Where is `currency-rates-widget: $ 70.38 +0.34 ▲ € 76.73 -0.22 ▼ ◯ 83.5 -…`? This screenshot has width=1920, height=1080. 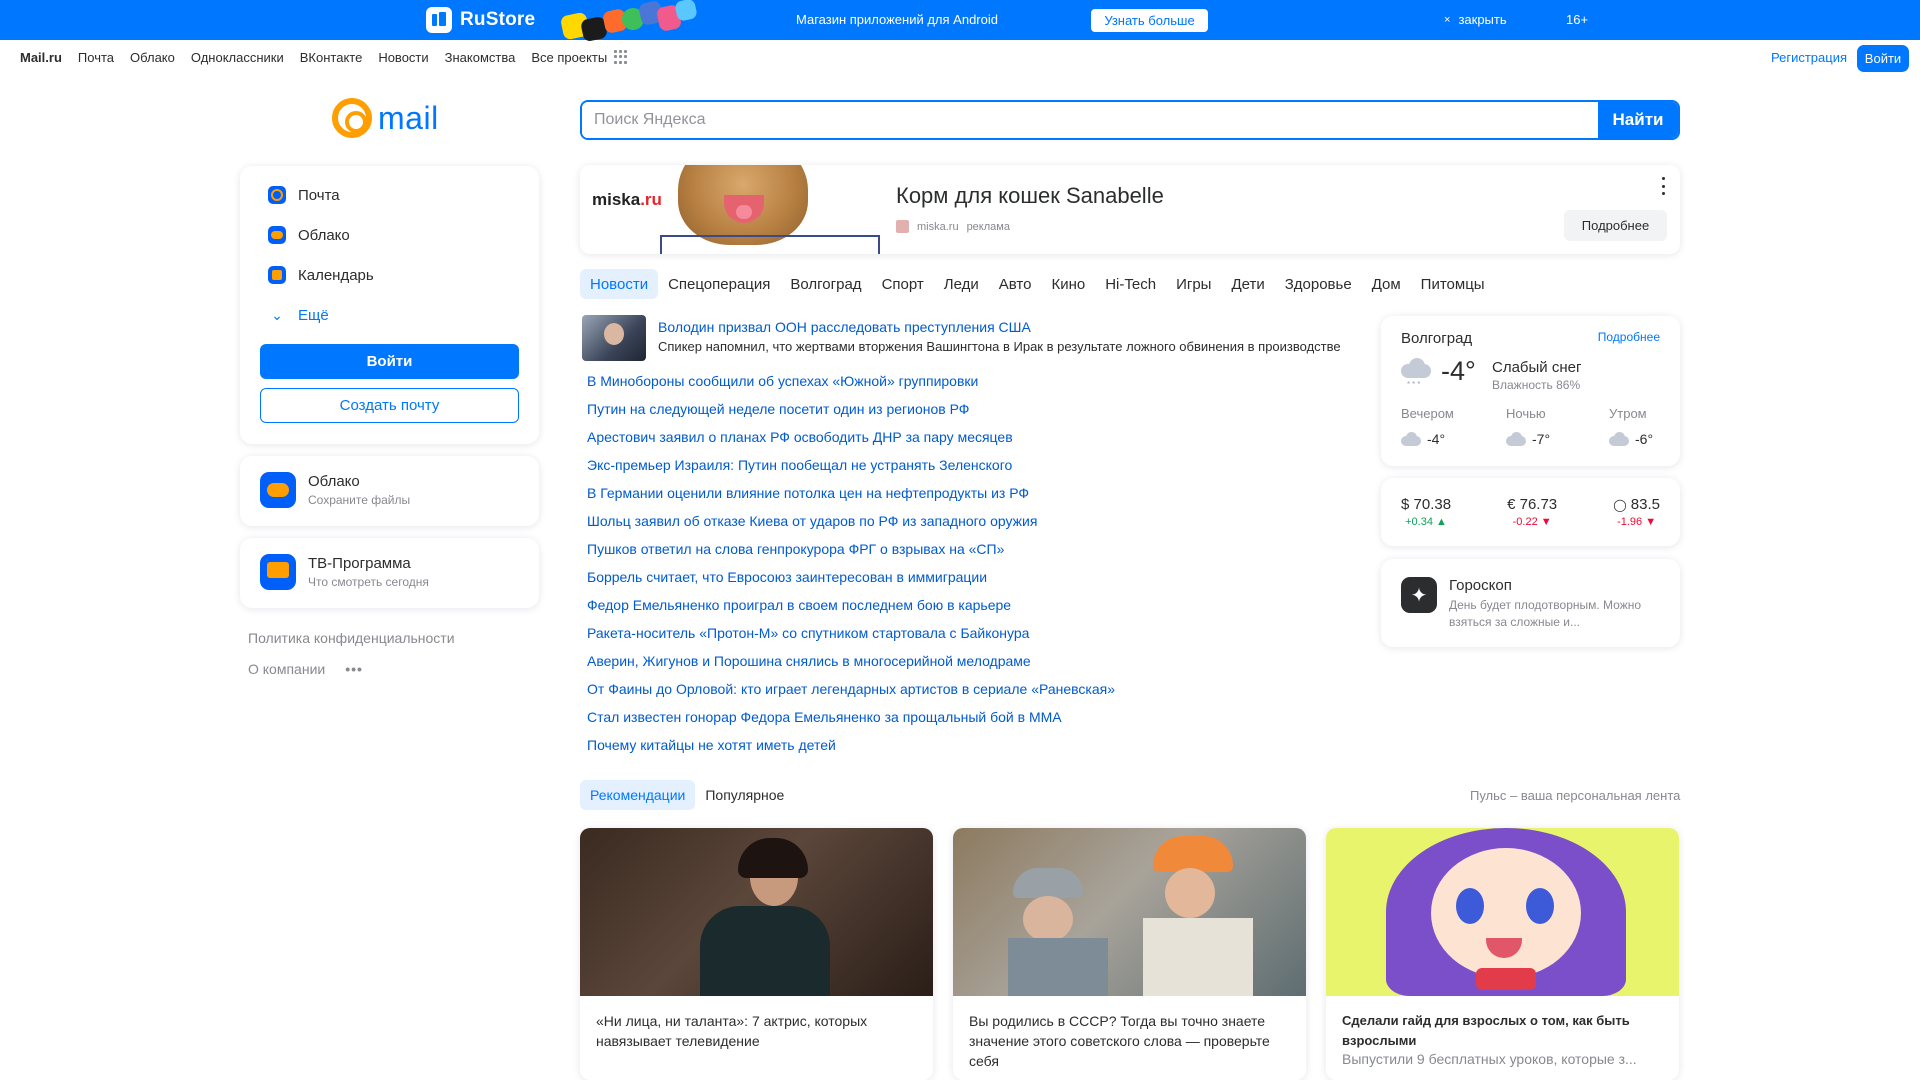 currency-rates-widget: $ 70.38 +0.34 ▲ € 76.73 -0.22 ▼ ◯ 83.5 -… is located at coordinates (1530, 512).